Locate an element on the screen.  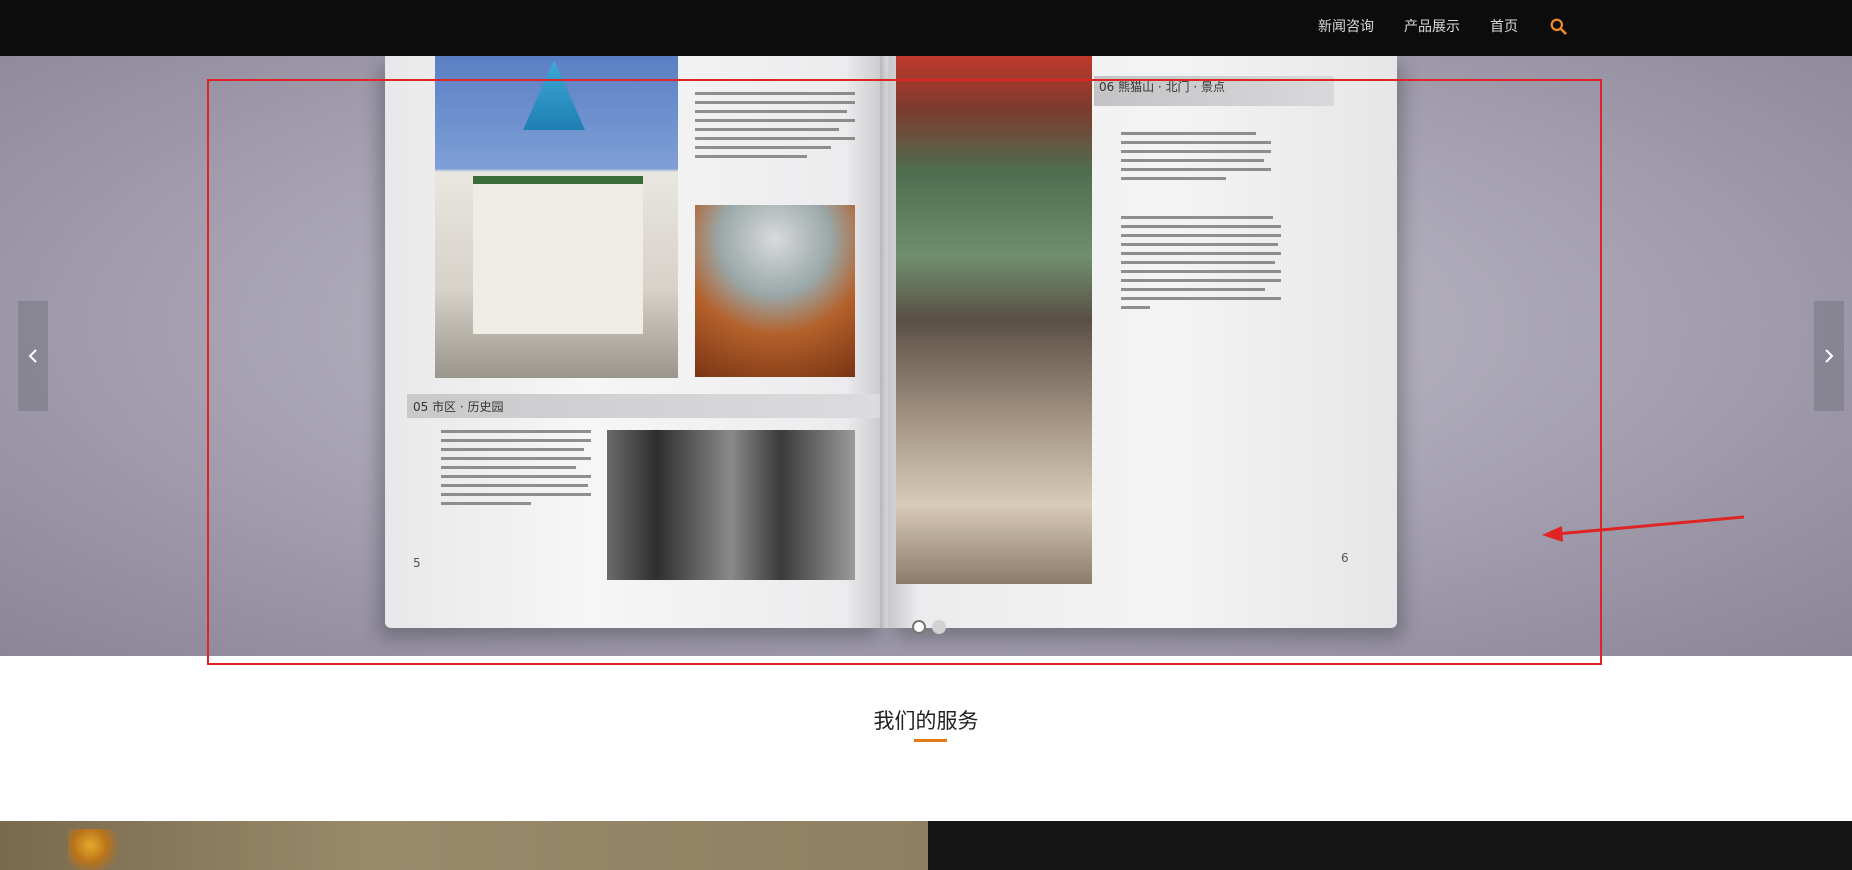
nav-item-products: 产品展示 is located at coordinates (1432, 26).